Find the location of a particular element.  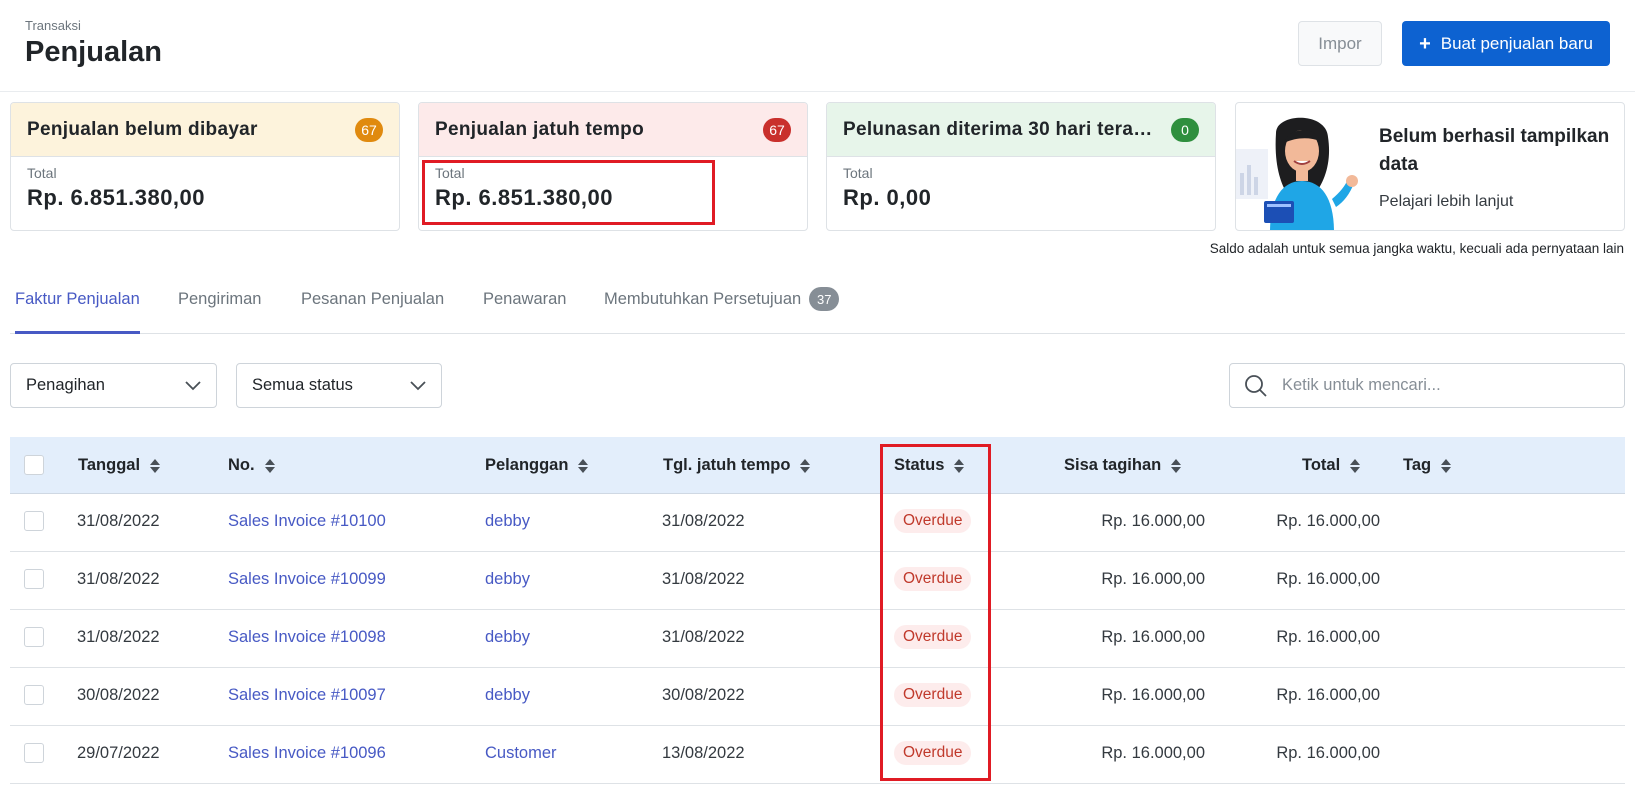

type-filter-dropdown: Penagihan is located at coordinates (113, 385).